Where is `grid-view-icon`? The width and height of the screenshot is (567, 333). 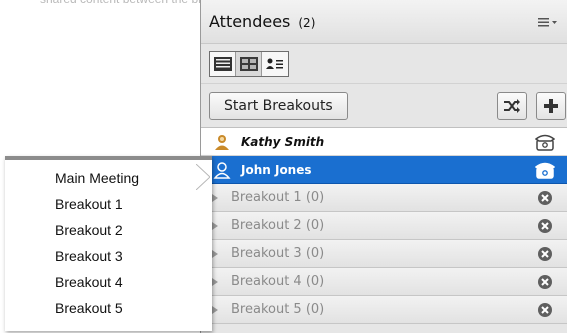
grid-view-icon is located at coordinates (248, 63).